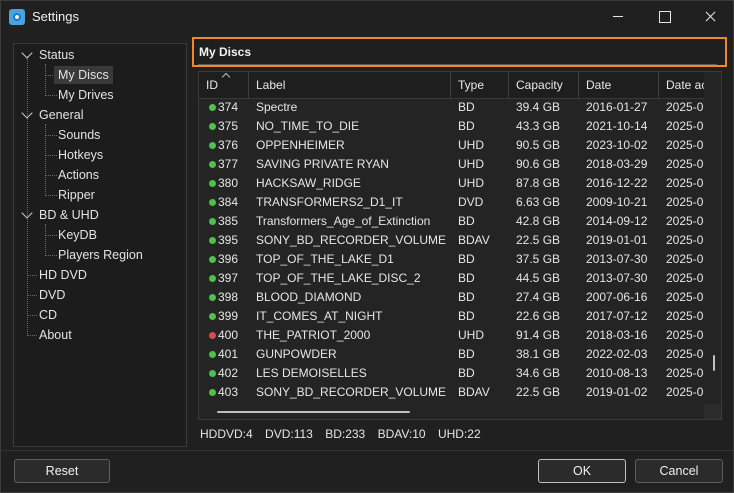 The height and width of the screenshot is (493, 734). What do you see at coordinates (544, 85) in the screenshot?
I see `column-header-capacity: Capacity` at bounding box center [544, 85].